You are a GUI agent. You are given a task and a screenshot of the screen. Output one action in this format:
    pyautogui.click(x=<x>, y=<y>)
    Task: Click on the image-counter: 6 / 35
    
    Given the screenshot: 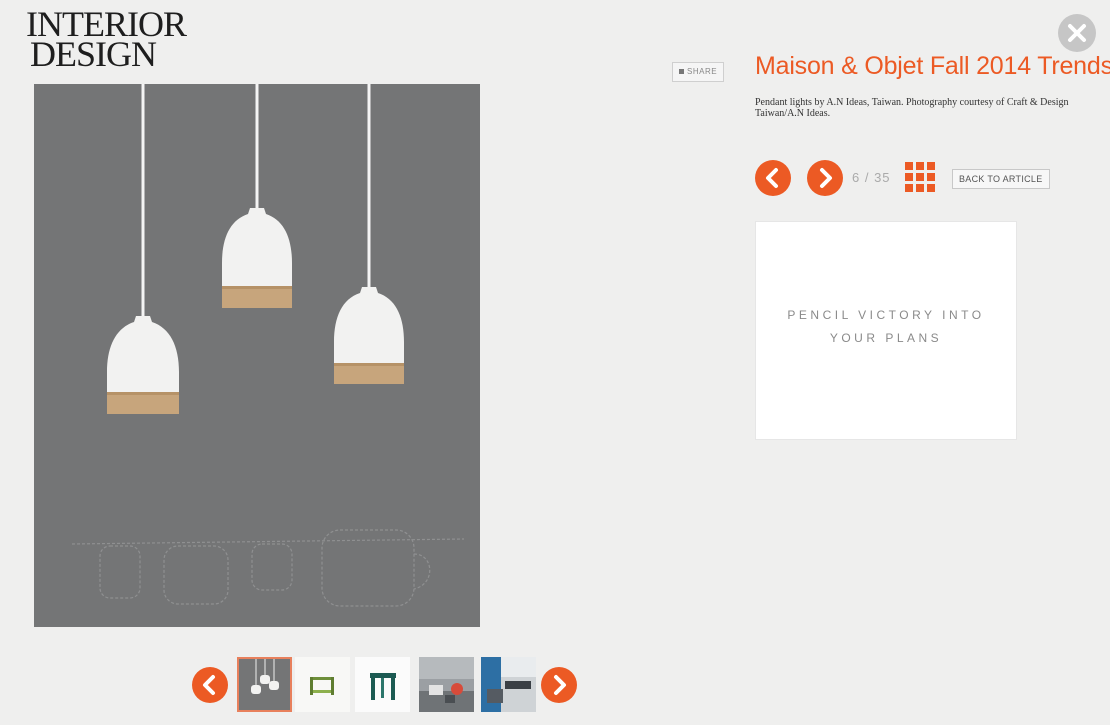 What is the action you would take?
    pyautogui.click(x=871, y=177)
    